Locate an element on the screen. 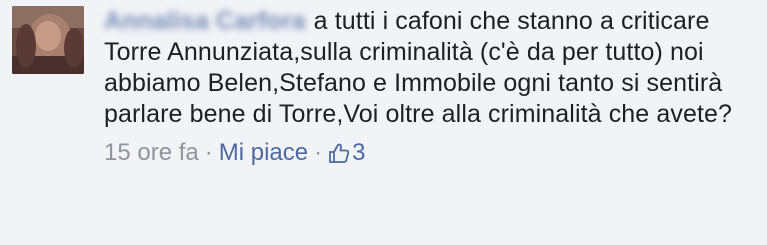 The image size is (767, 245). author-name: Annalisa Carfora is located at coordinates (205, 21).